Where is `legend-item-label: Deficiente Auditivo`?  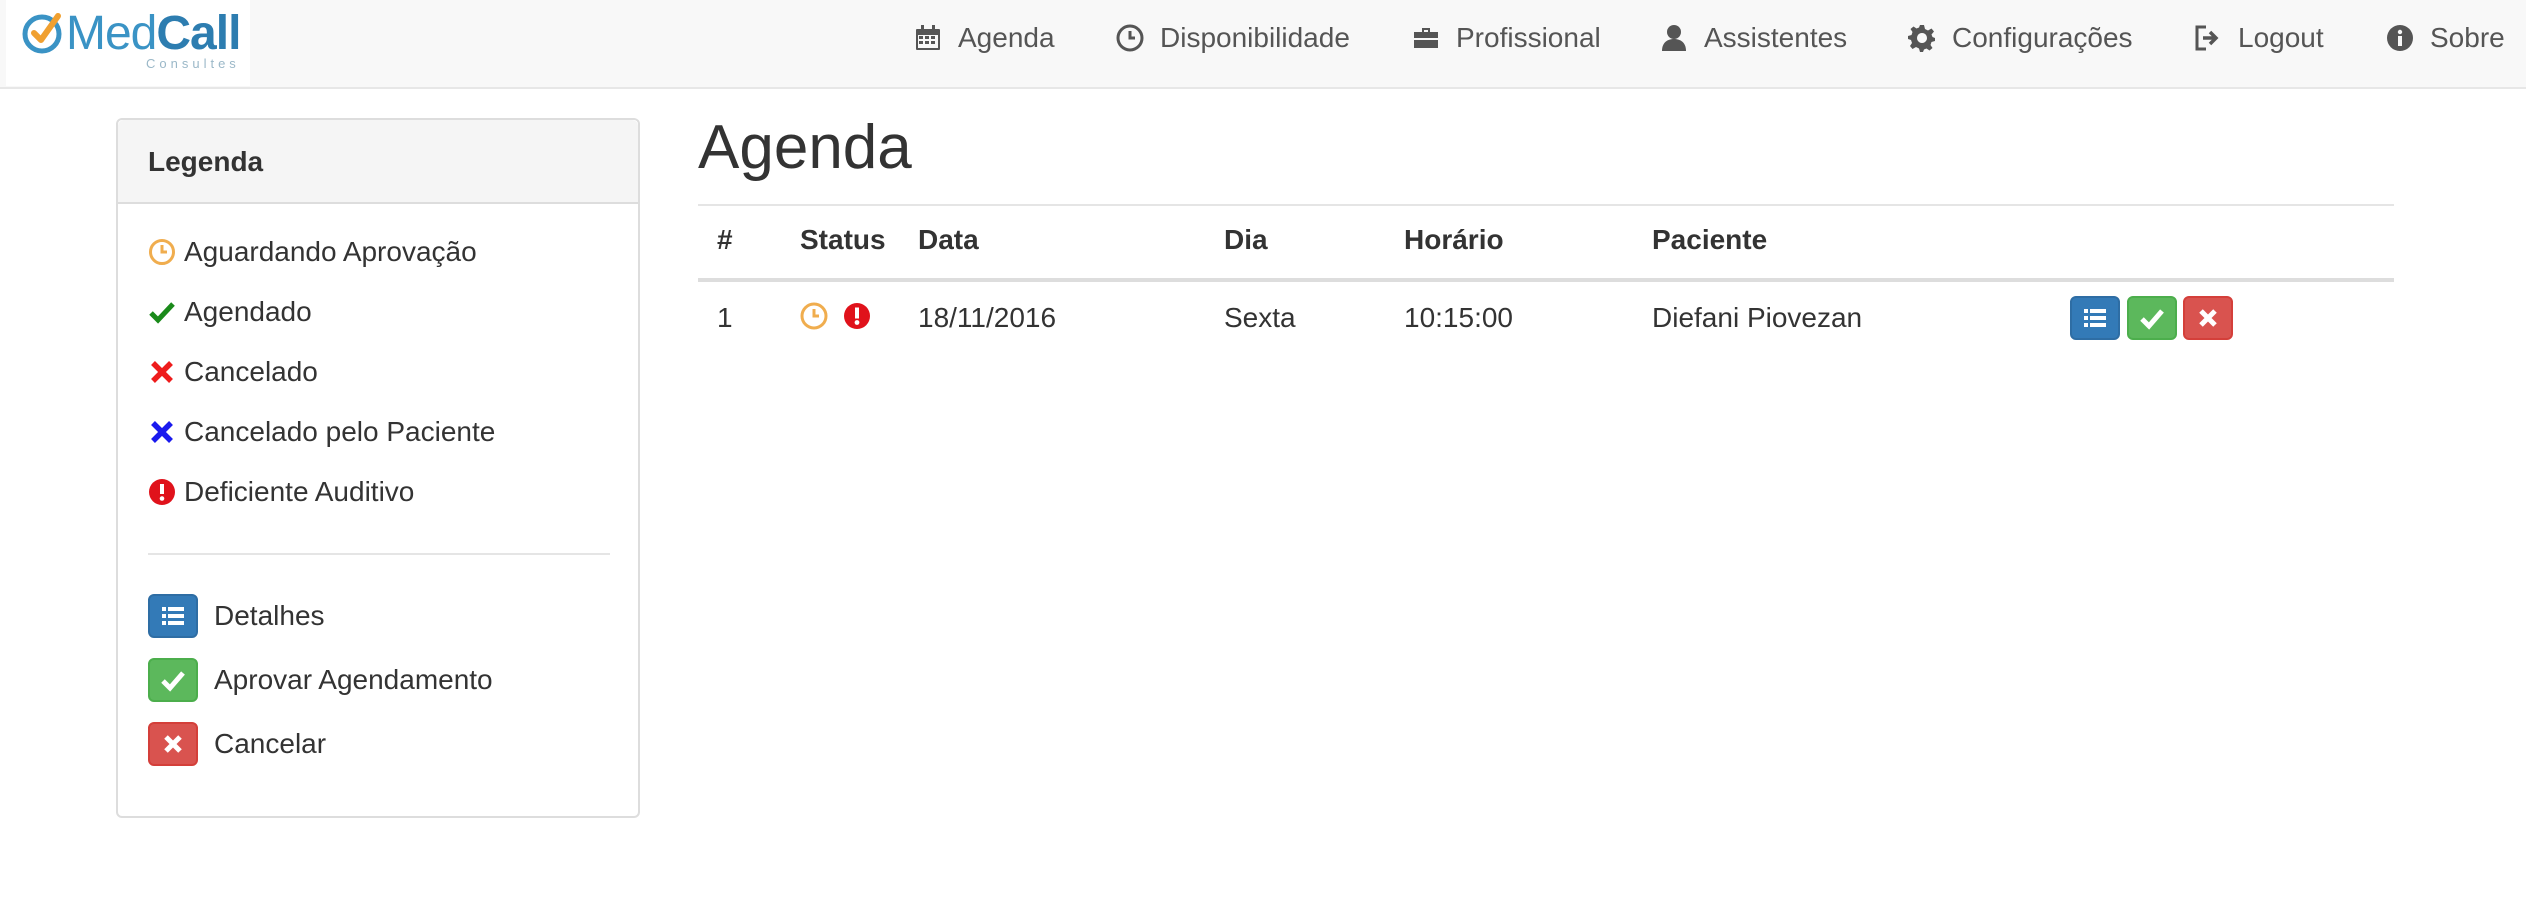
legend-item-label: Deficiente Auditivo is located at coordinates (299, 491).